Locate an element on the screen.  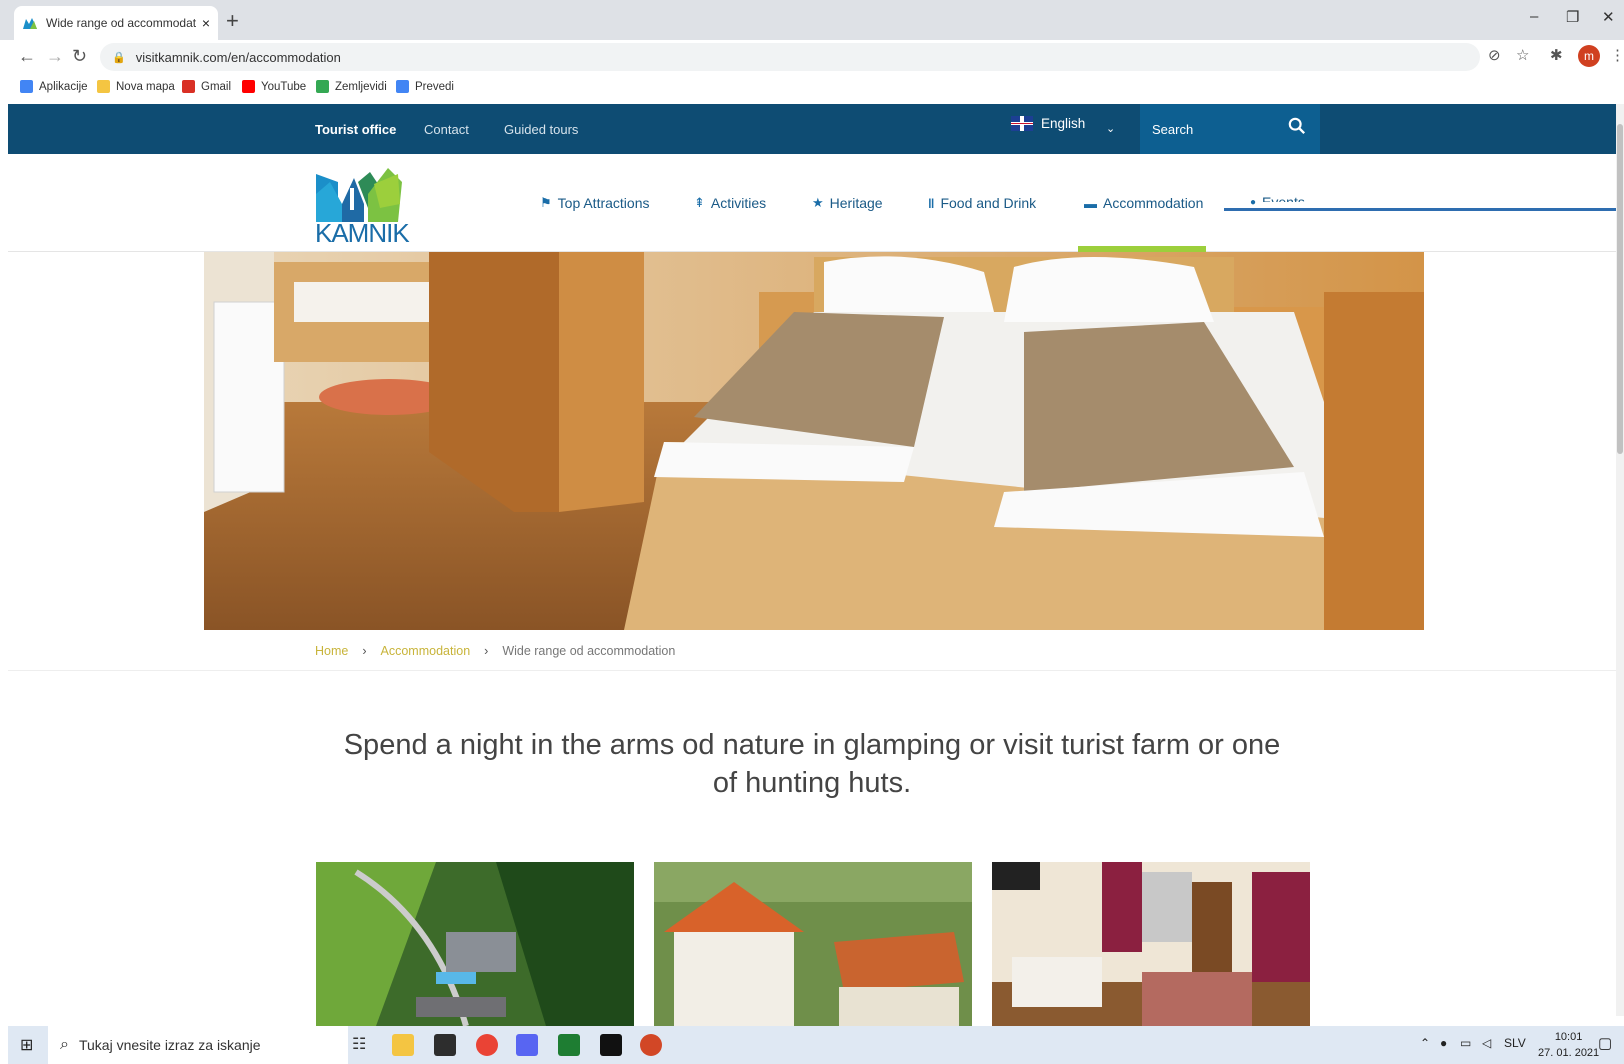
network-icon: ▭ is located at coordinates (1465, 1043).